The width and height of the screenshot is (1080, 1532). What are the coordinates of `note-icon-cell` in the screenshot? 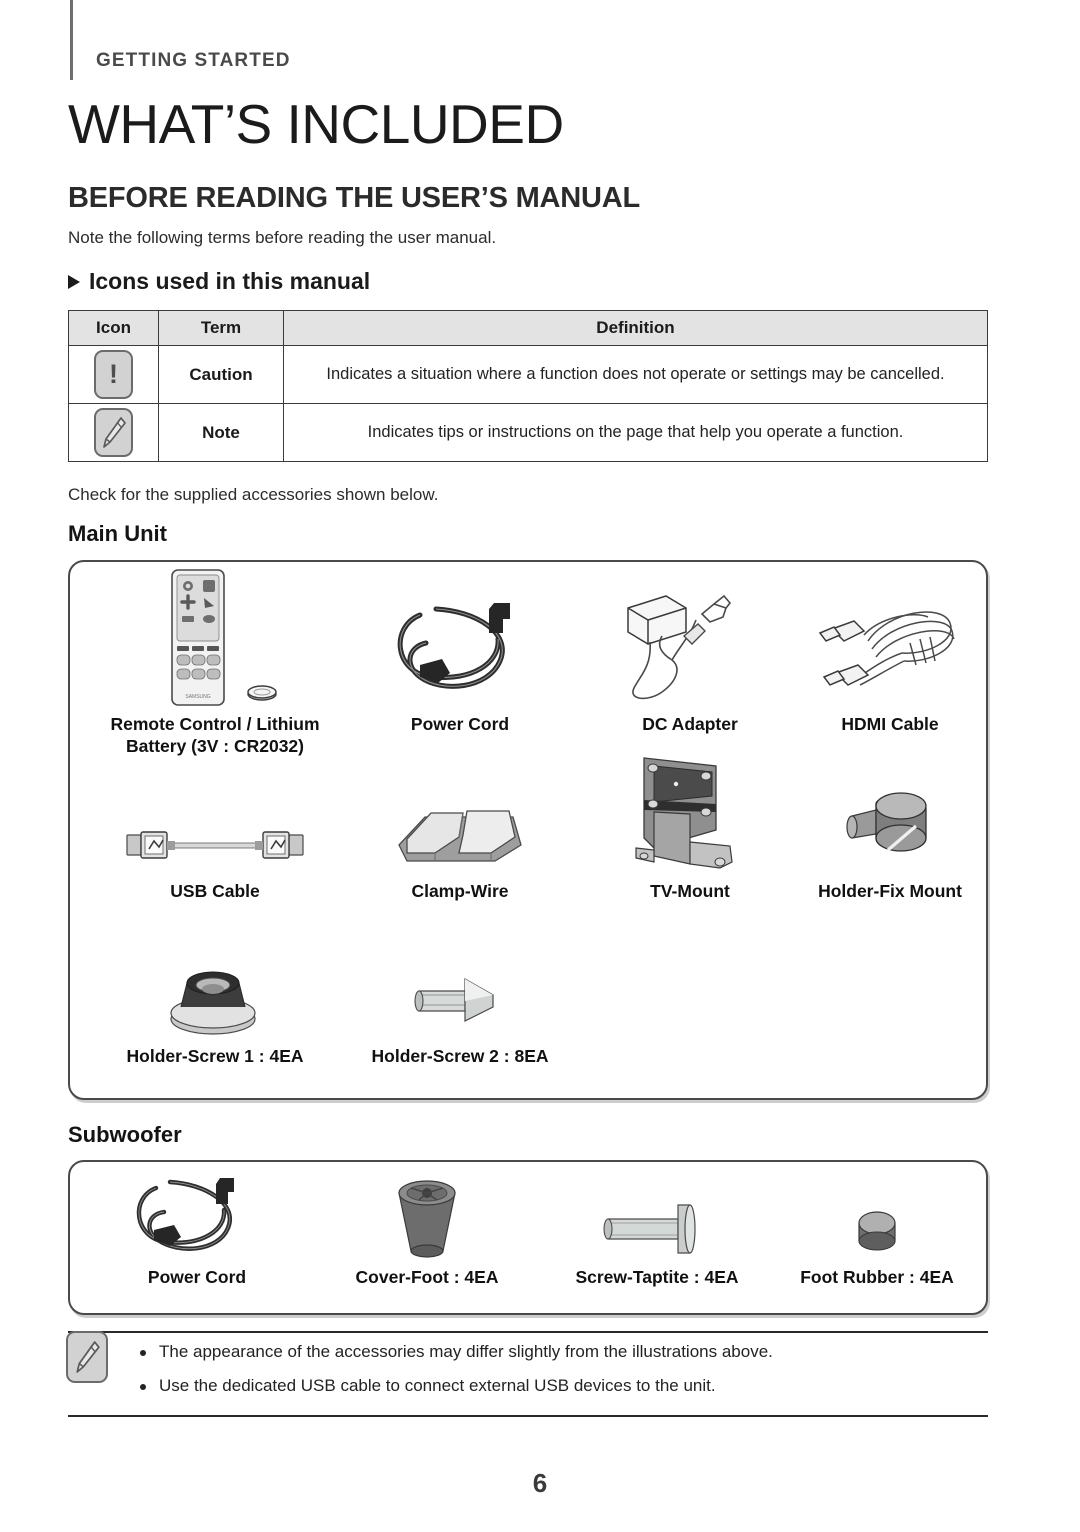 It's located at (113, 432).